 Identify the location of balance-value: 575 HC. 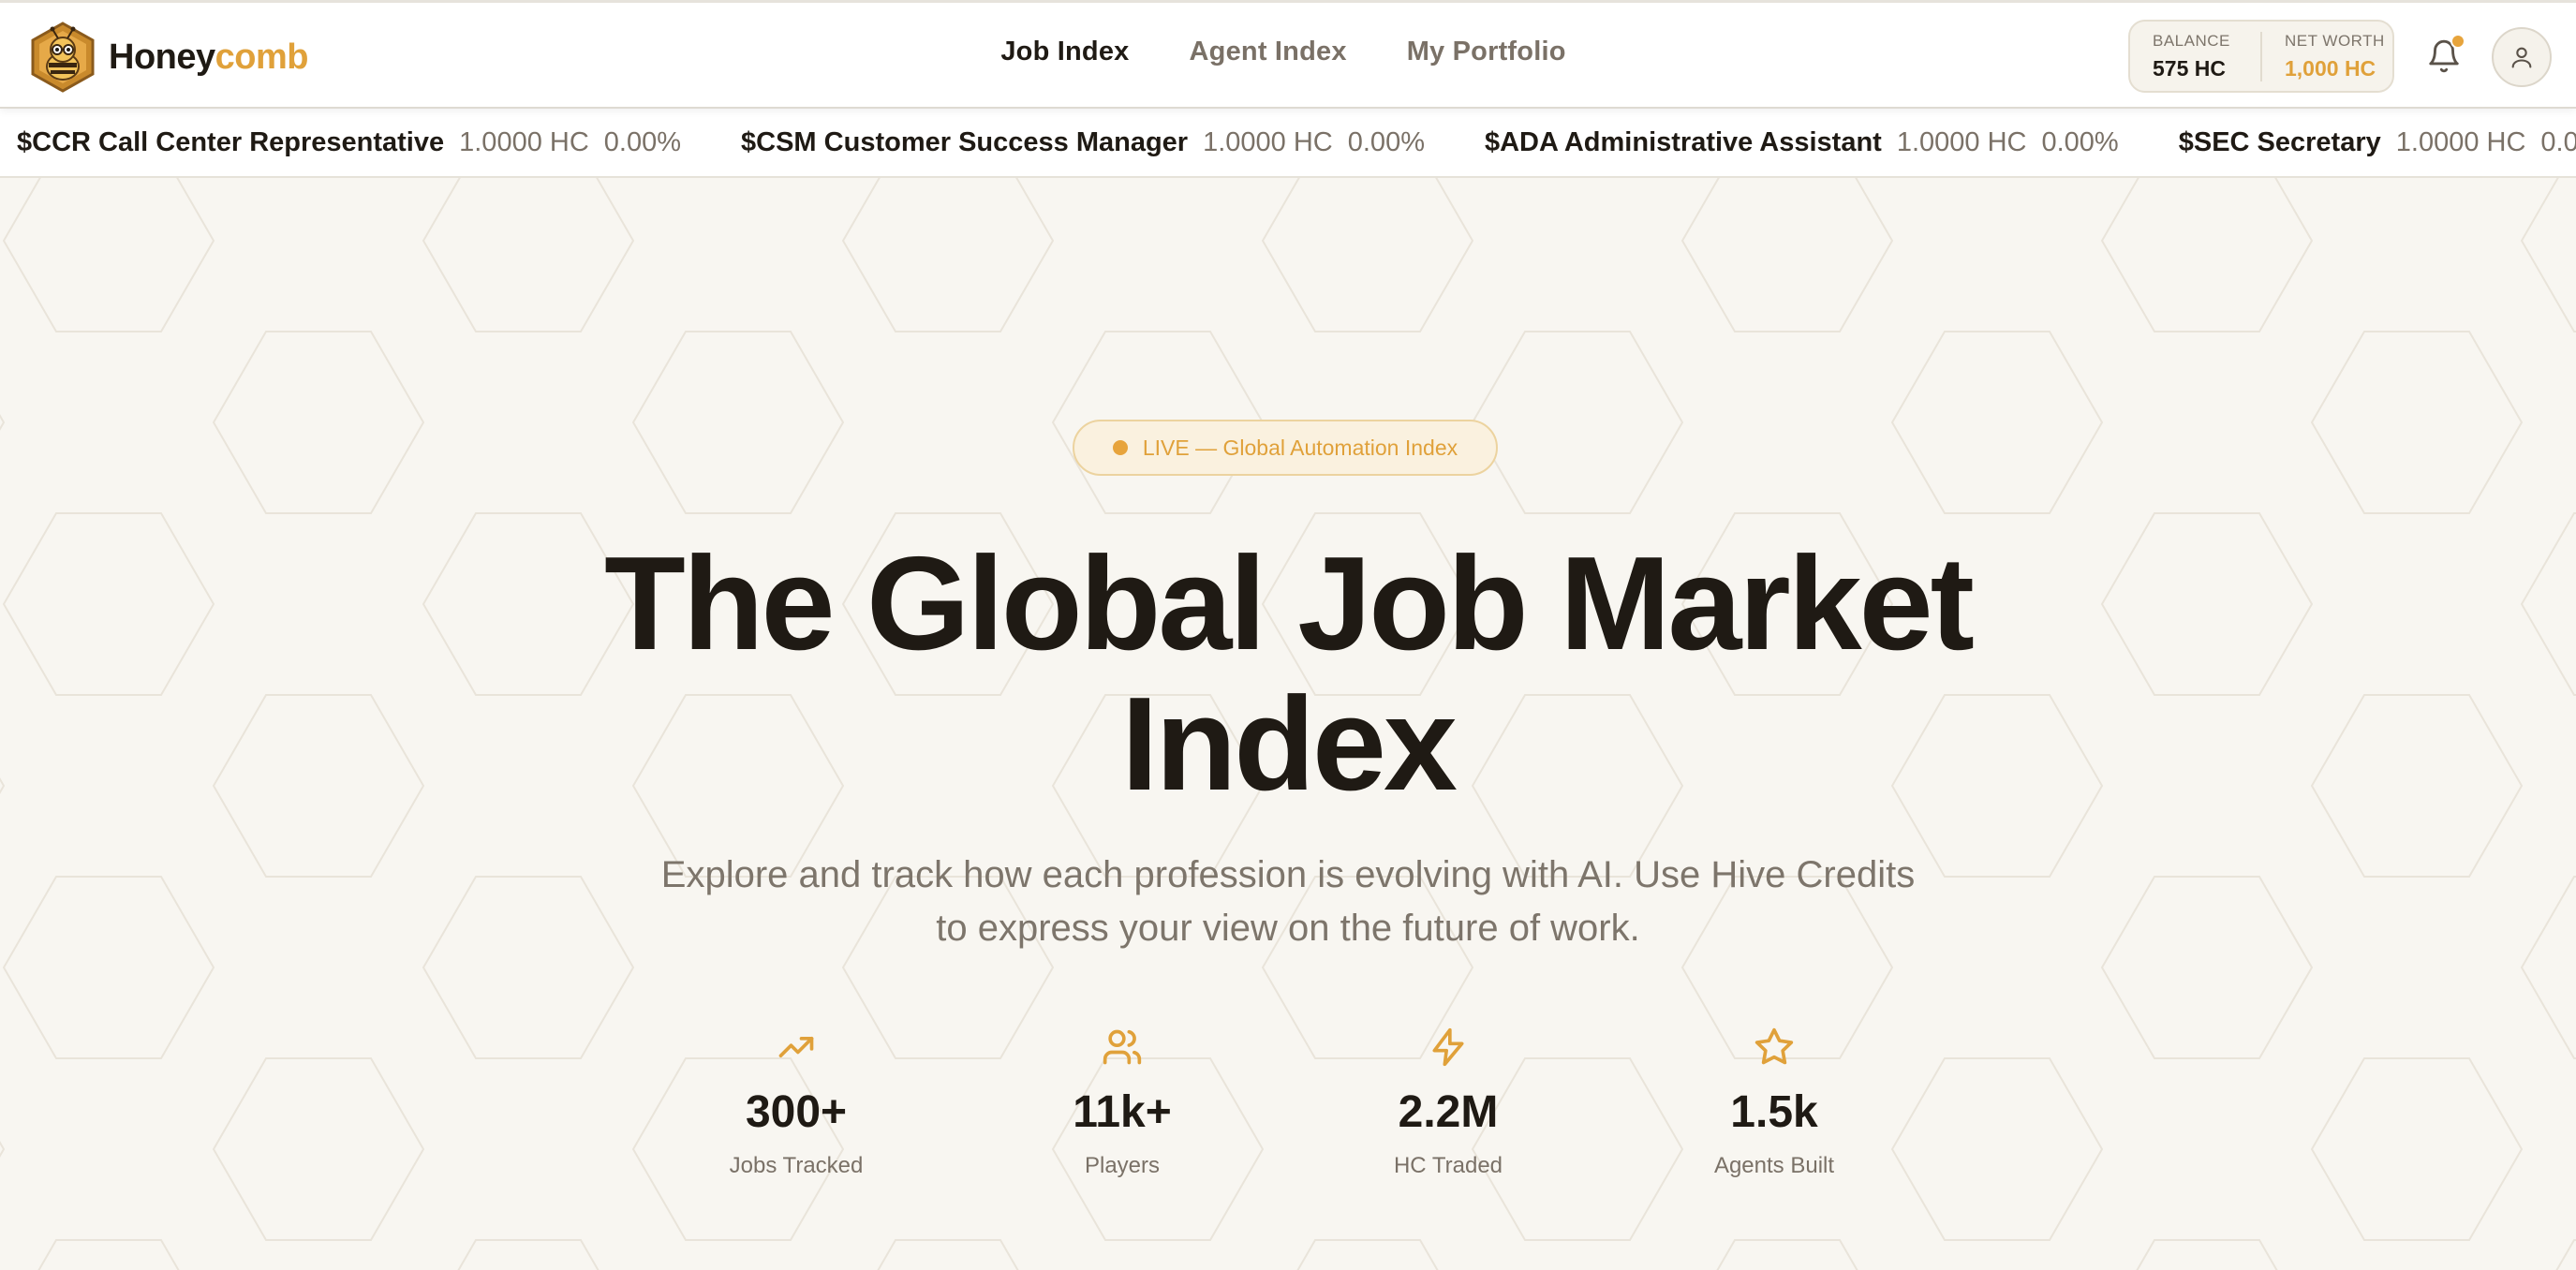
(2189, 68).